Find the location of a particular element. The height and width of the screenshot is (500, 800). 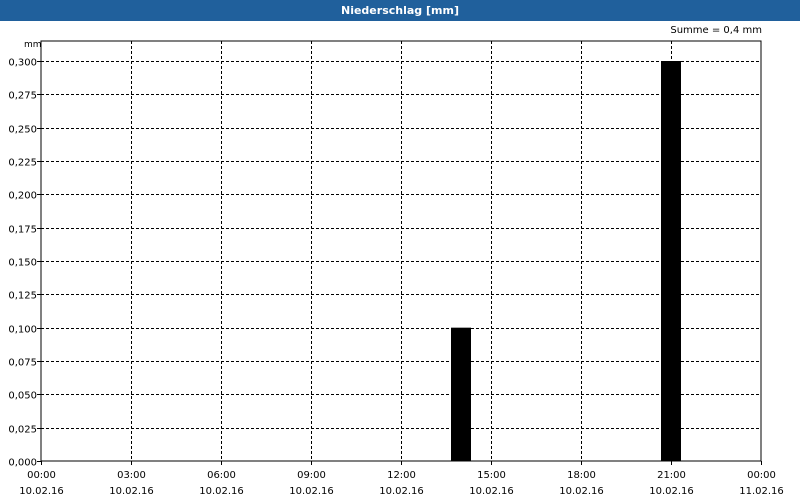

y-tick-label: 0,125 is located at coordinates (22, 296).